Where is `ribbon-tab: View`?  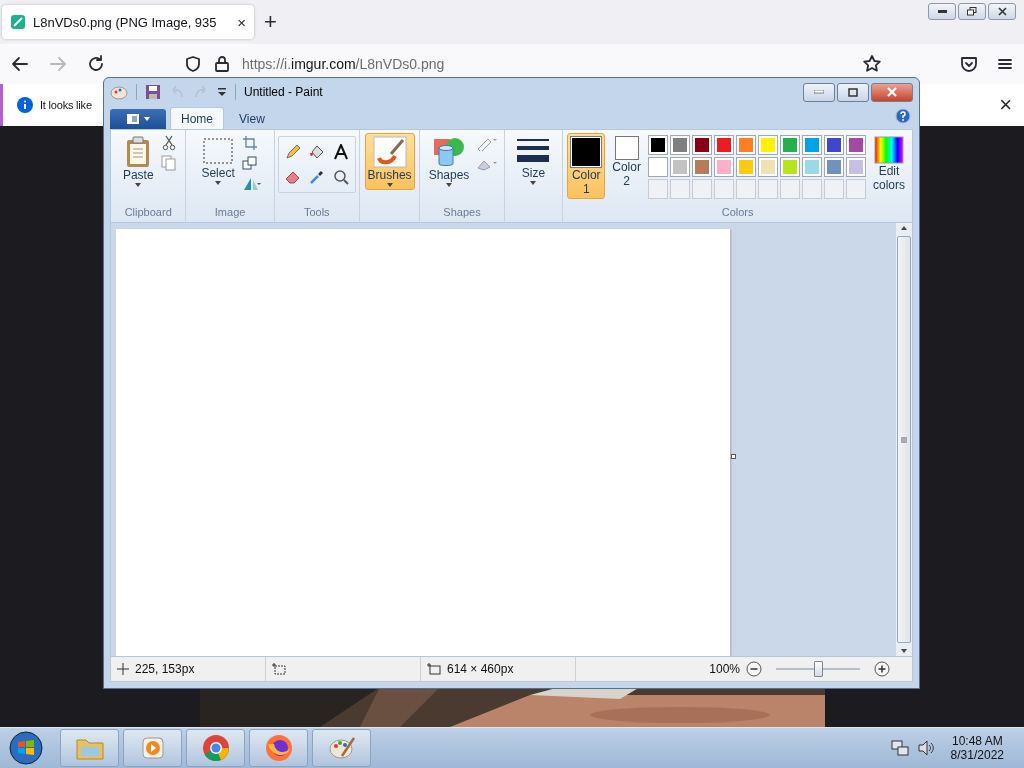 ribbon-tab: View is located at coordinates (252, 118).